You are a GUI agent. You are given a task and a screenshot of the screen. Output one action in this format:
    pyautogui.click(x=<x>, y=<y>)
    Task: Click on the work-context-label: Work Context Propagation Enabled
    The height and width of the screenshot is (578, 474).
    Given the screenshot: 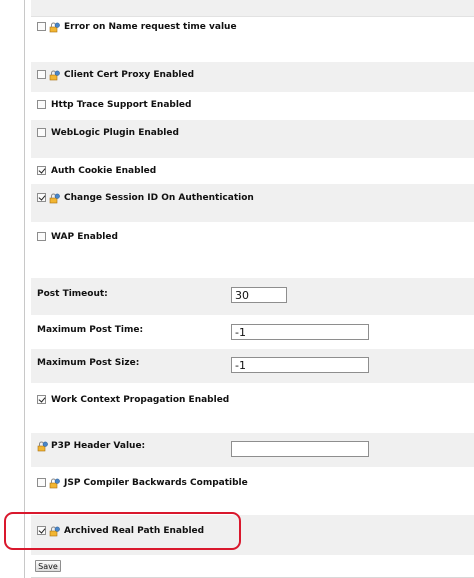 What is the action you would take?
    pyautogui.click(x=140, y=400)
    